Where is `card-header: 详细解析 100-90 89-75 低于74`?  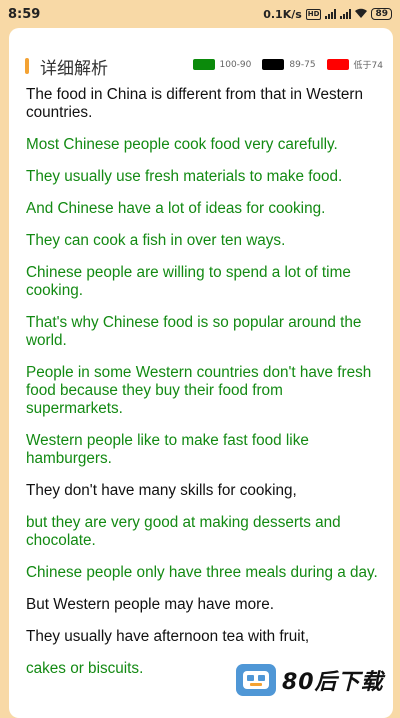
card-header: 详细解析 100-90 89-75 低于74 is located at coordinates (201, 54).